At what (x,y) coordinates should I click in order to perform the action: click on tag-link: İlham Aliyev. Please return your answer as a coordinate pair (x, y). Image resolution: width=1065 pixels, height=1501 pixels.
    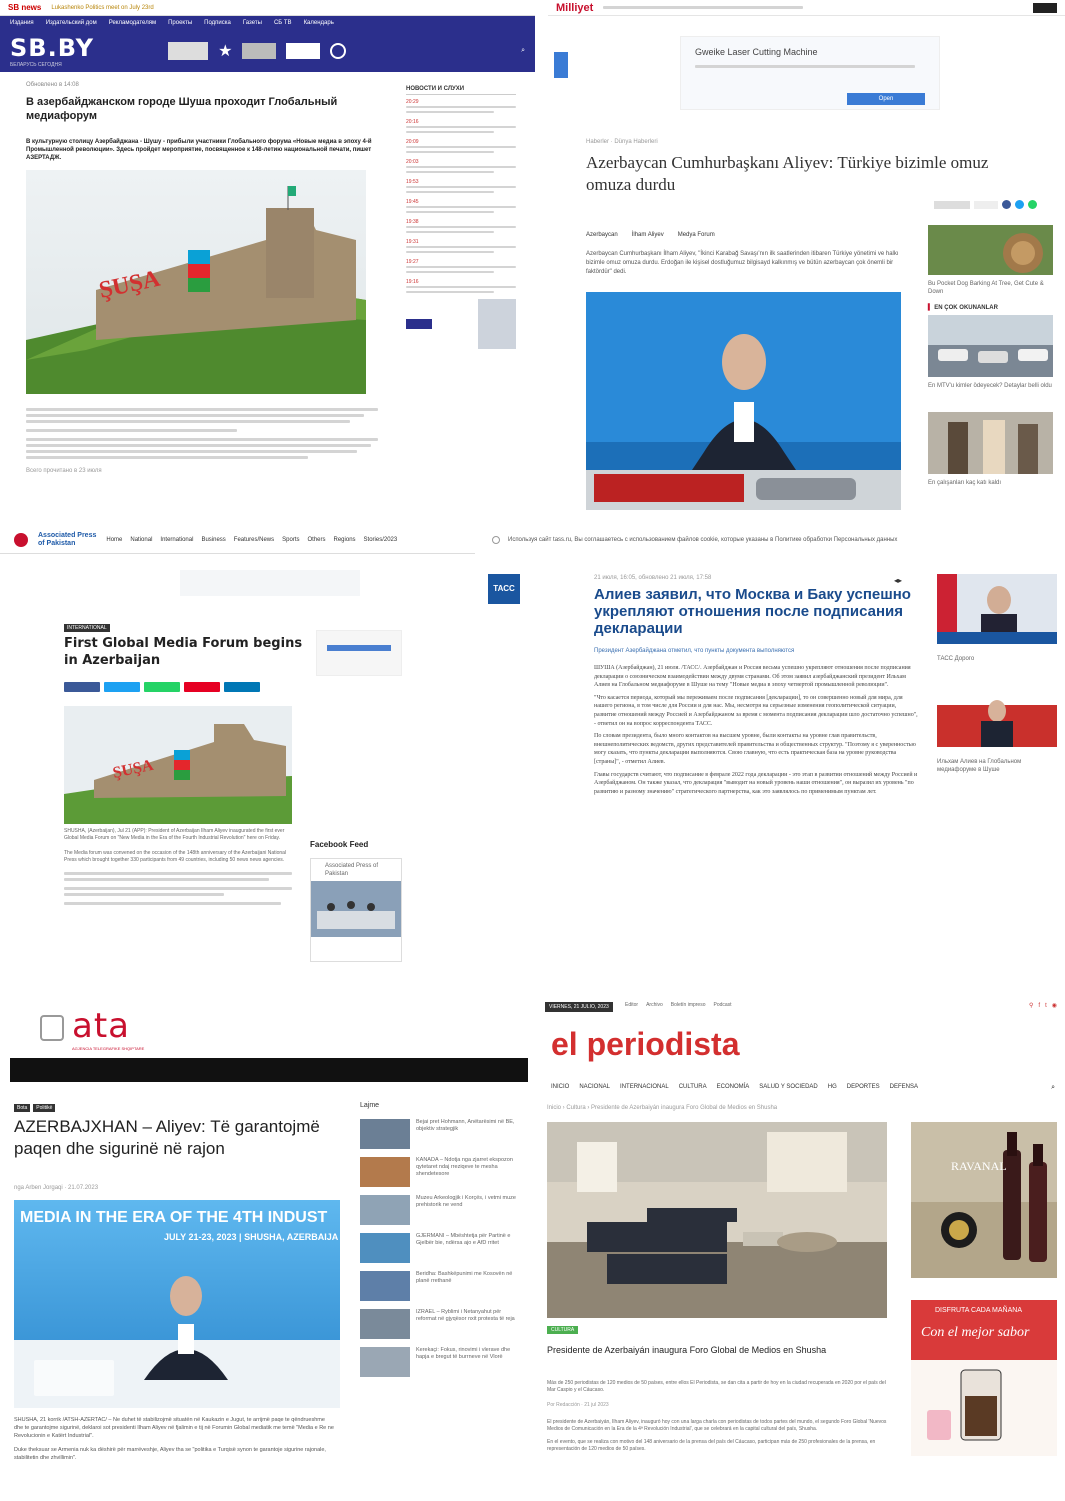
    Looking at the image, I should click on (648, 235).